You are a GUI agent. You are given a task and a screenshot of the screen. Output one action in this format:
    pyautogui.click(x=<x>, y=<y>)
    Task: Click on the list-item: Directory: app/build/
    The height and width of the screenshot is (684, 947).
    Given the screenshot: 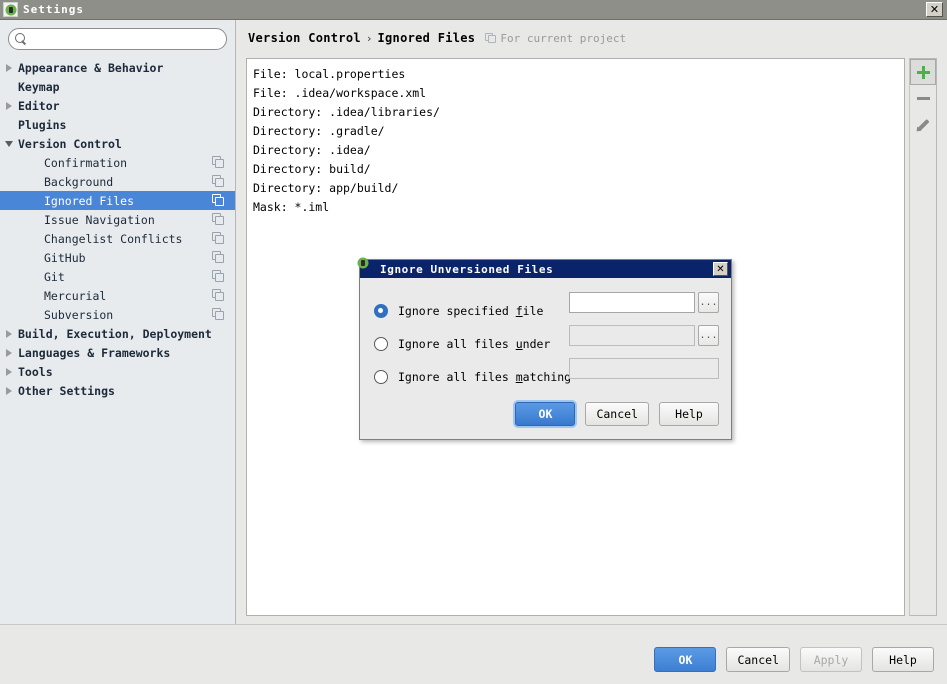 What is the action you would take?
    pyautogui.click(x=578, y=188)
    